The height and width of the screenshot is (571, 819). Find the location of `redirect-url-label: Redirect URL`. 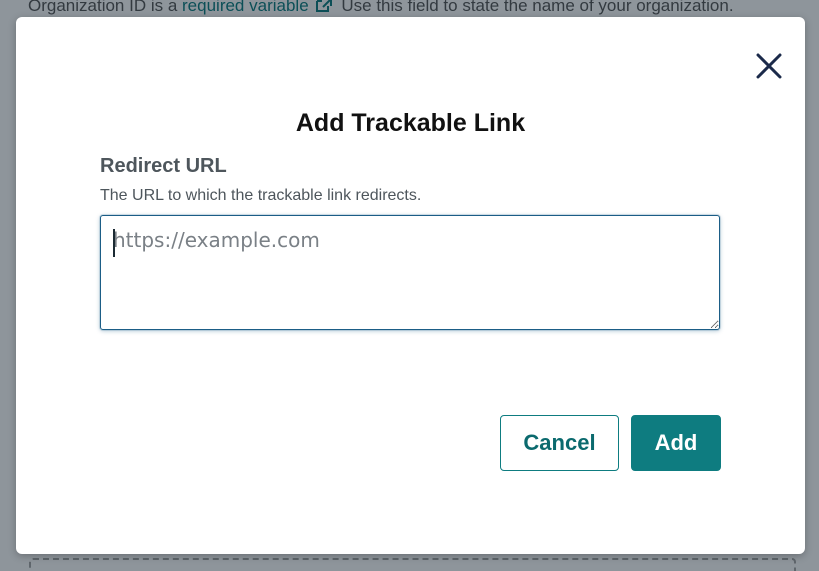

redirect-url-label: Redirect URL is located at coordinates (163, 166).